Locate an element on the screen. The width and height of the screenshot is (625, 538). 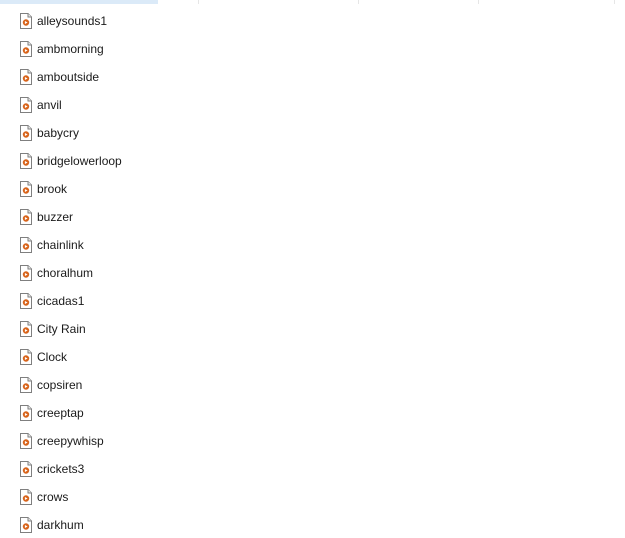
file-name: amboutside is located at coordinates (68, 77).